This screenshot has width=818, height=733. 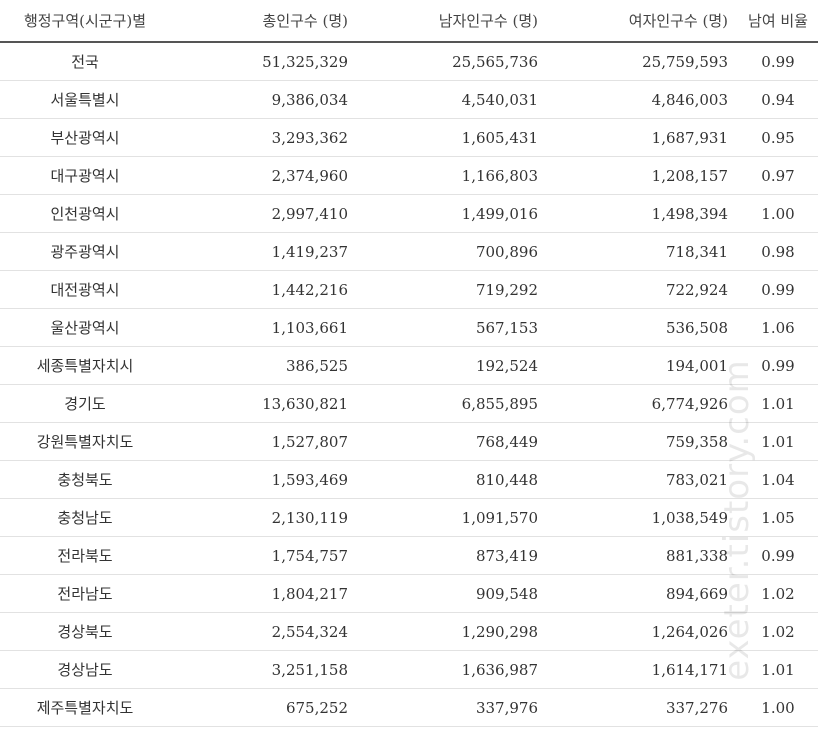 What do you see at coordinates (643, 61) in the screenshot?
I see `cell-female-population: 25,759,593` at bounding box center [643, 61].